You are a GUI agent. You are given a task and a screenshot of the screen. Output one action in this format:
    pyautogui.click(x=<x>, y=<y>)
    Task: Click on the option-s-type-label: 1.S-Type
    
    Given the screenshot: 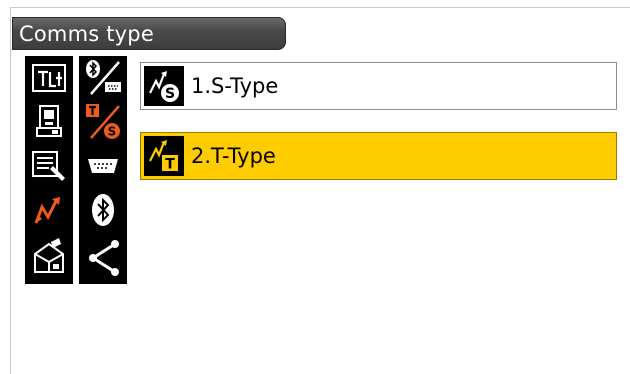 What is the action you would take?
    pyautogui.click(x=235, y=86)
    